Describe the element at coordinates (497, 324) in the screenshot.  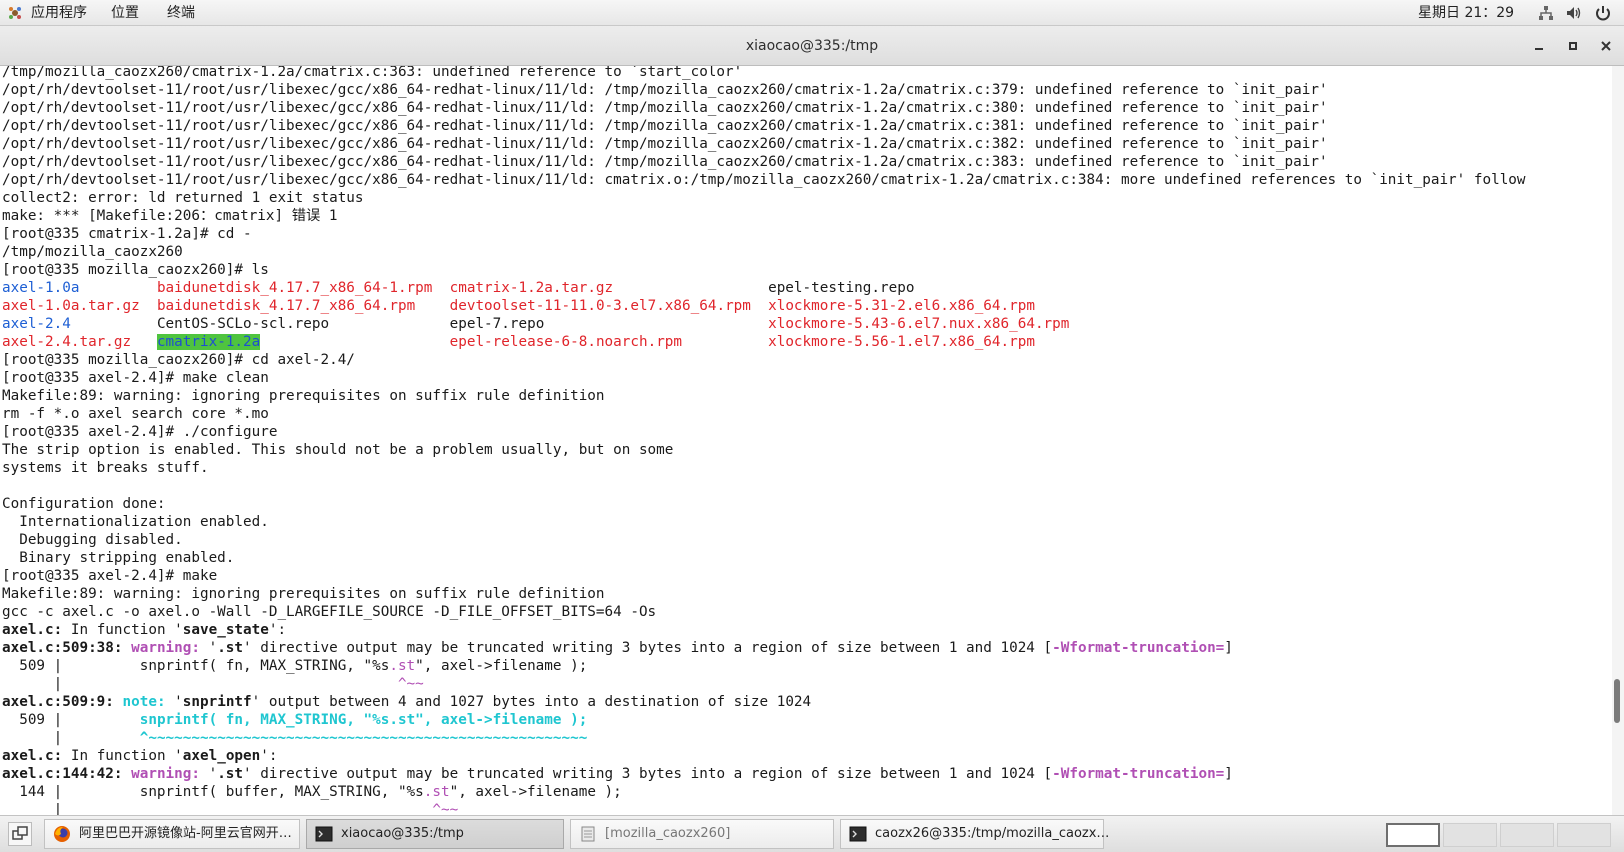
I see `terminal-text: epel-7.repo` at that location.